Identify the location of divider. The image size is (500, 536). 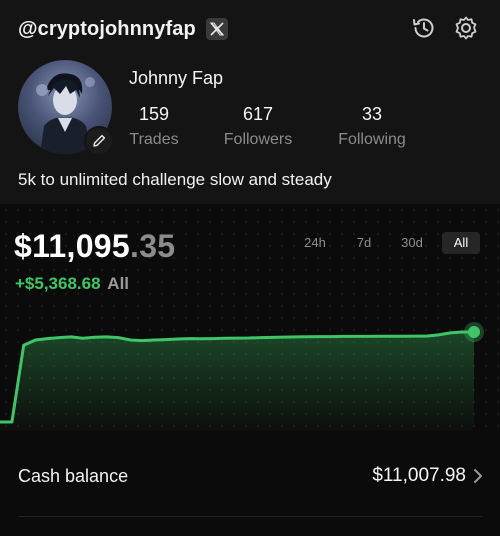
(250, 516).